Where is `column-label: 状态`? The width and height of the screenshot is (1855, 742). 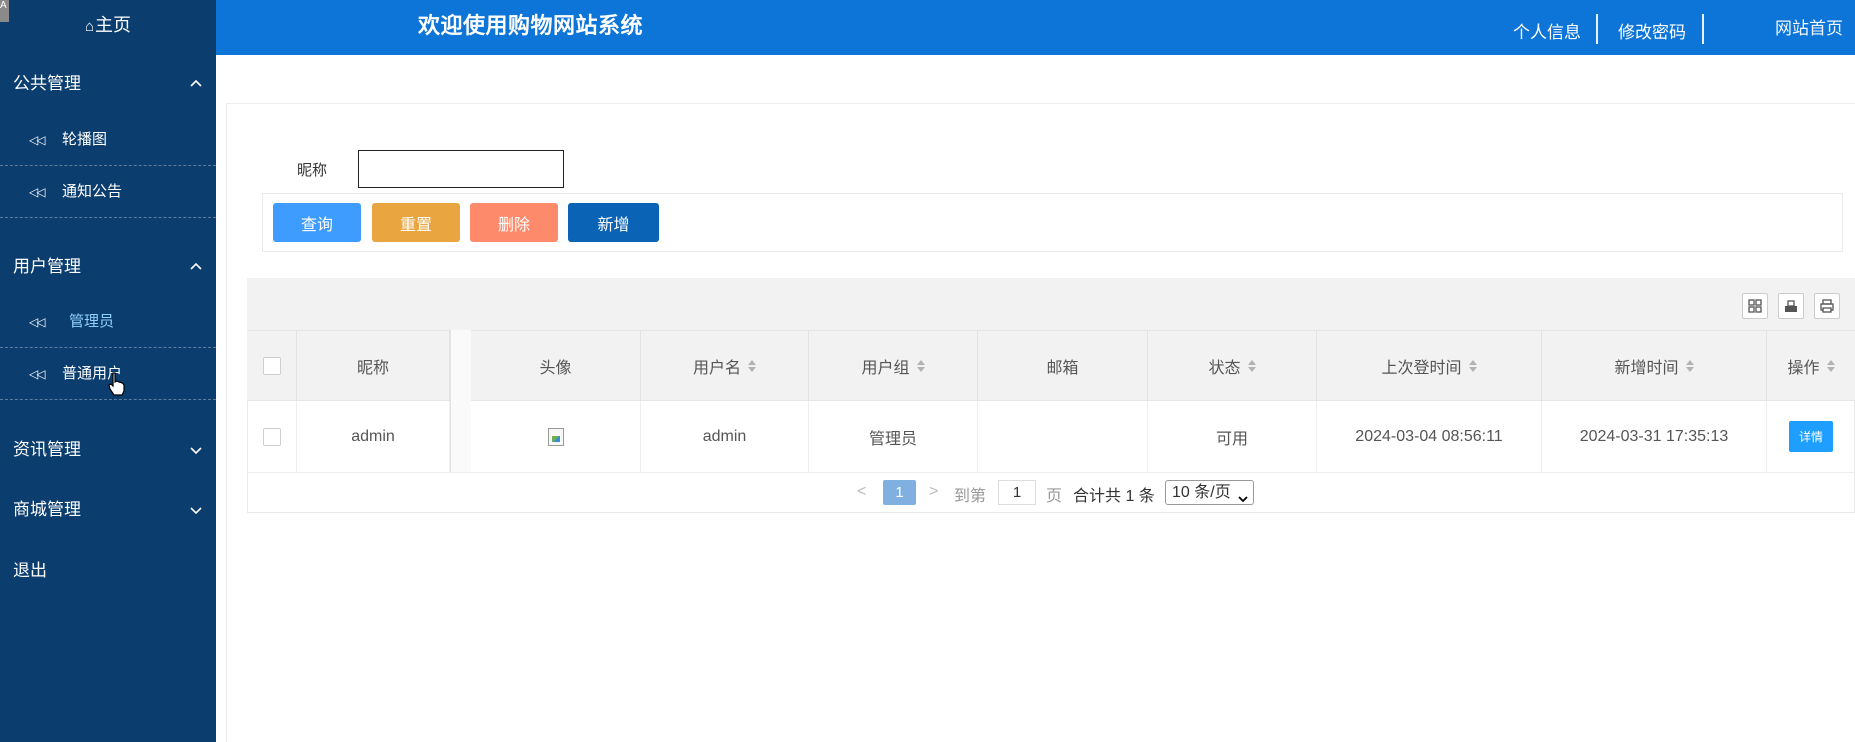
column-label: 状态 is located at coordinates (1224, 368).